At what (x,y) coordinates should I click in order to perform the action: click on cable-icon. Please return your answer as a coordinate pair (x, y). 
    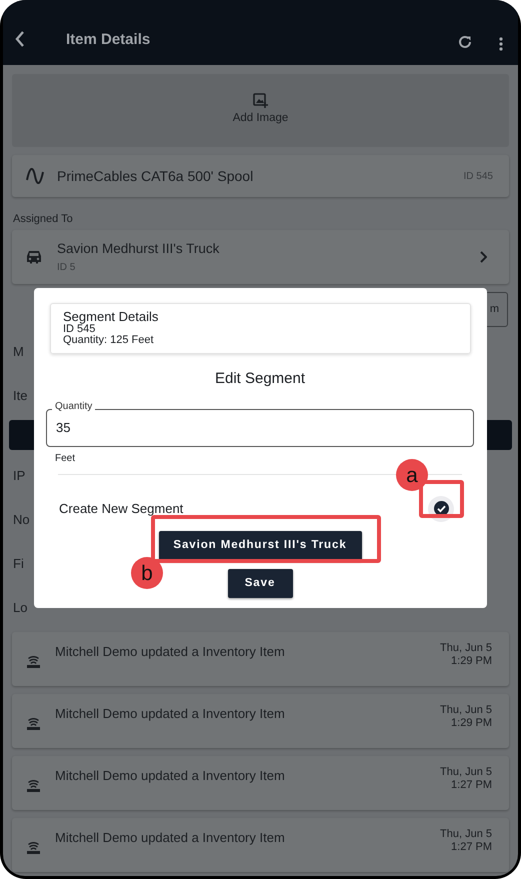
    Looking at the image, I should click on (35, 176).